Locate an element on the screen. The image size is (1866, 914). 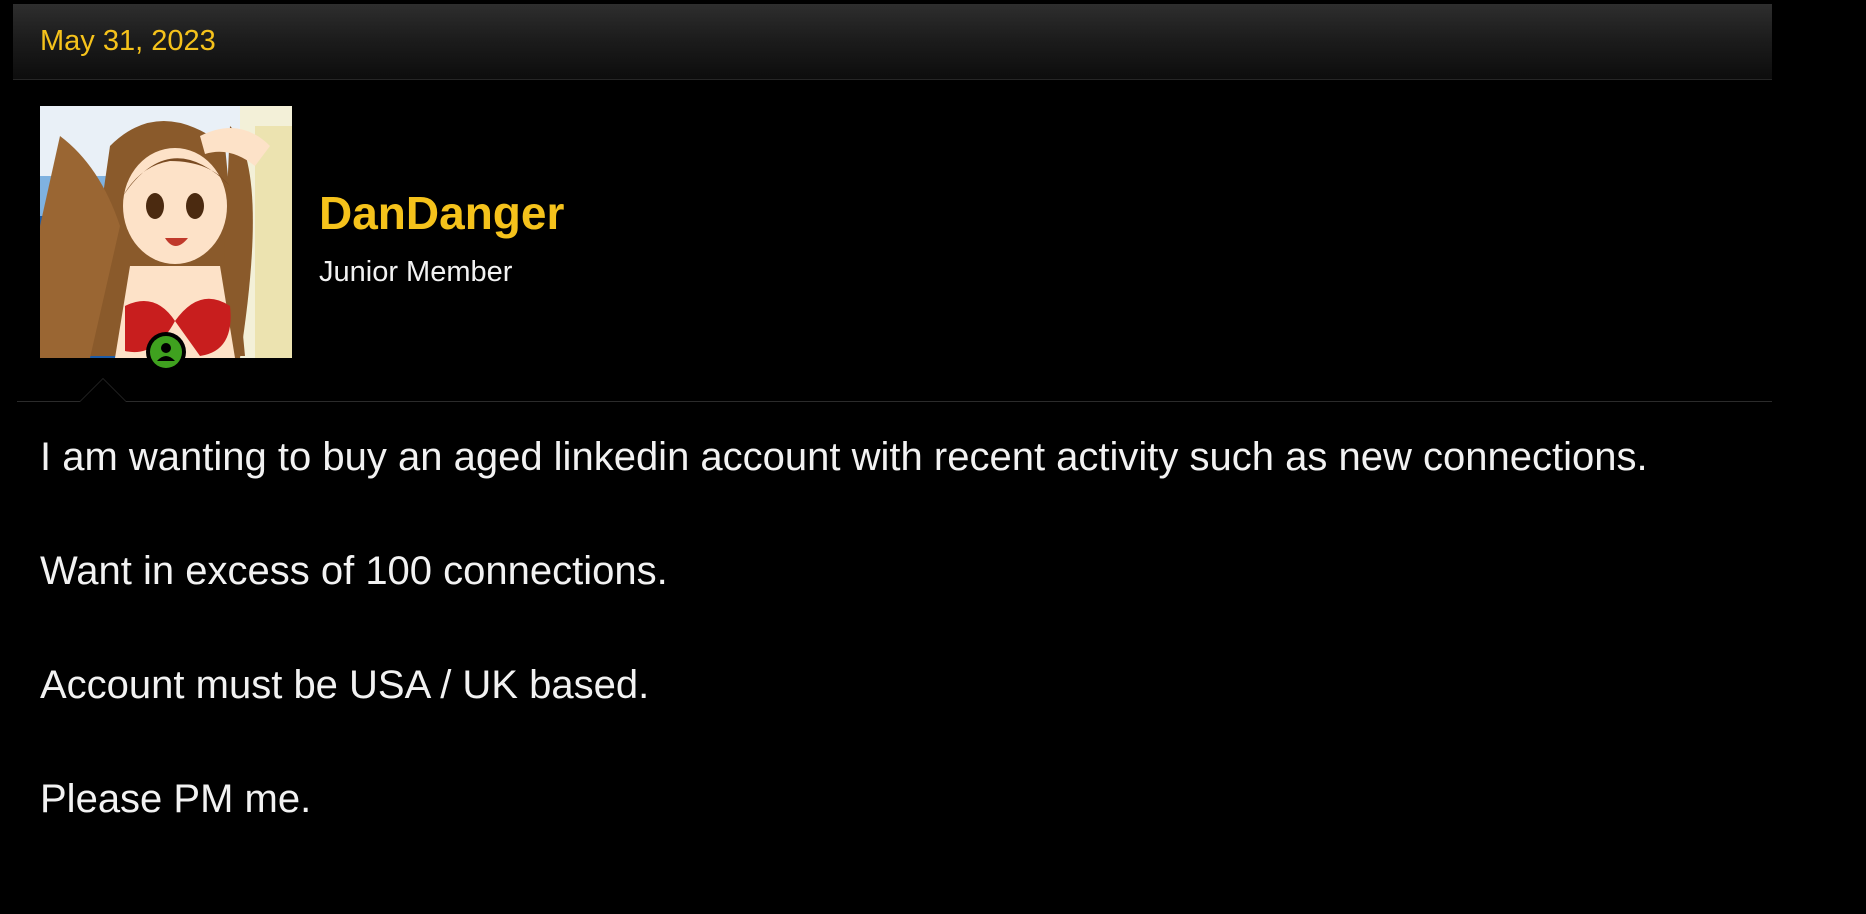
user-online-icon is located at coordinates (166, 352).